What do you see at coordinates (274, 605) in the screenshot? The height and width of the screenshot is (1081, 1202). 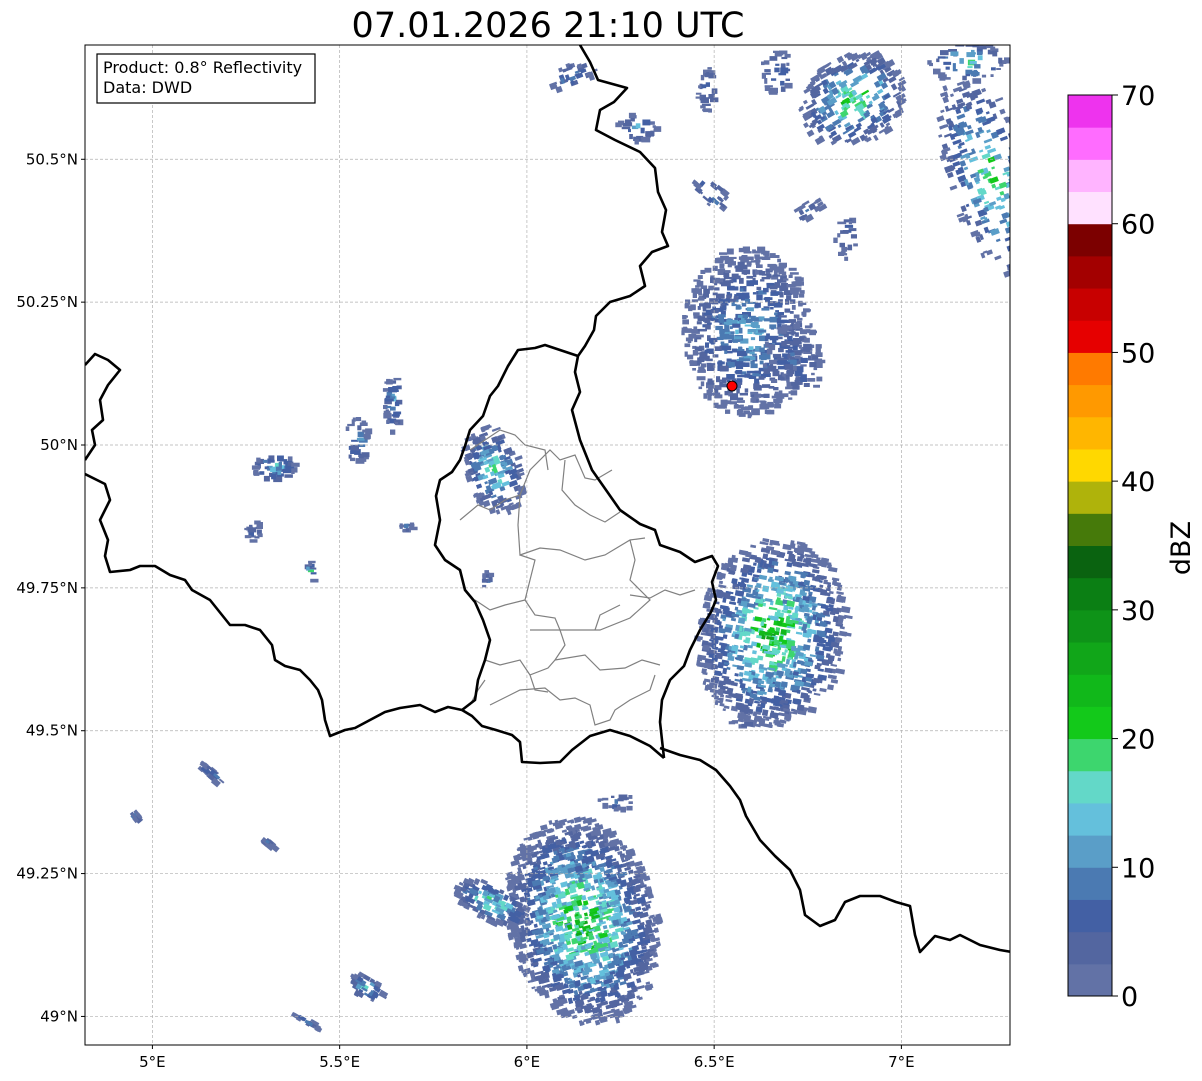 I see `border-belgium-france` at bounding box center [274, 605].